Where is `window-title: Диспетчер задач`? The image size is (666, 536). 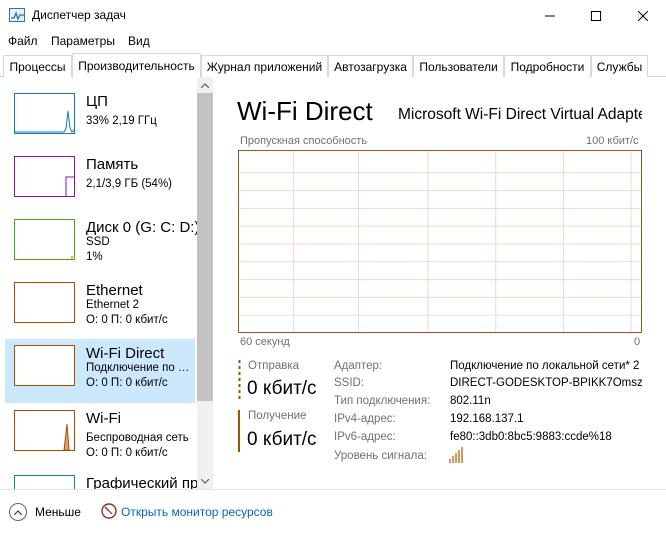
window-title: Диспетчер задач is located at coordinates (79, 15).